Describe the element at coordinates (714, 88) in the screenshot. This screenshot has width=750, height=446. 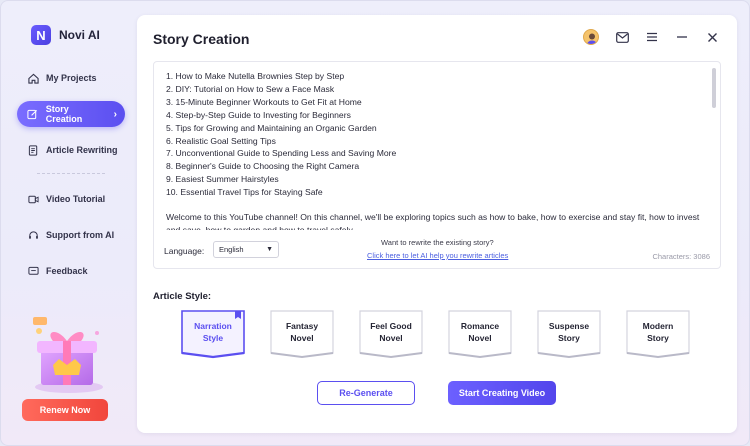
I see `story-scrollbar` at that location.